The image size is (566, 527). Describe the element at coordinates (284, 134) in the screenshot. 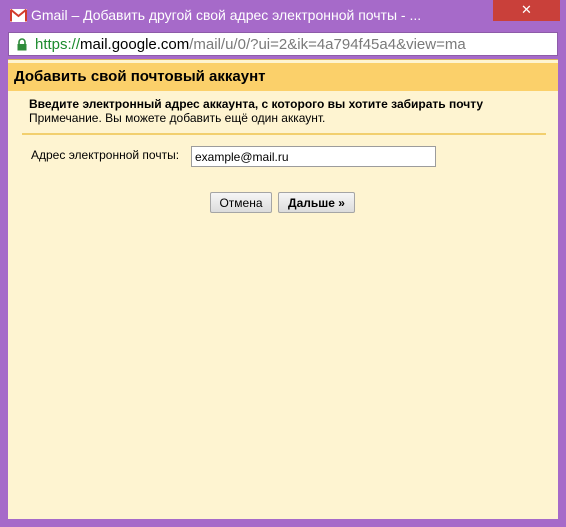

I see `divider` at that location.